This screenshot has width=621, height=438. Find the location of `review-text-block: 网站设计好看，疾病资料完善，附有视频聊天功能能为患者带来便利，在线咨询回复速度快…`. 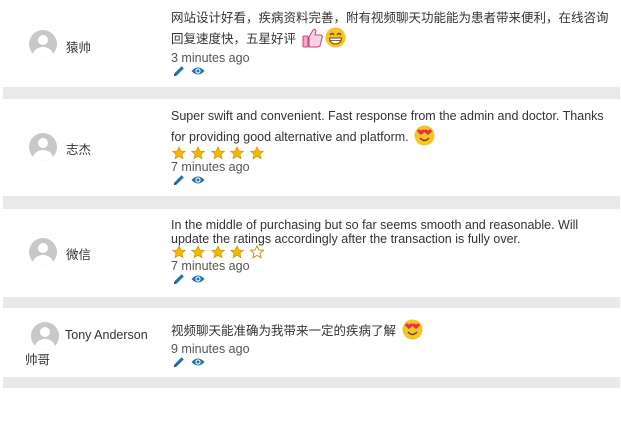

review-text-block: 网站设计好看，疾病资料完善，附有视频聊天功能能为患者带来便利，在线咨询回复速度快… is located at coordinates (392, 28).